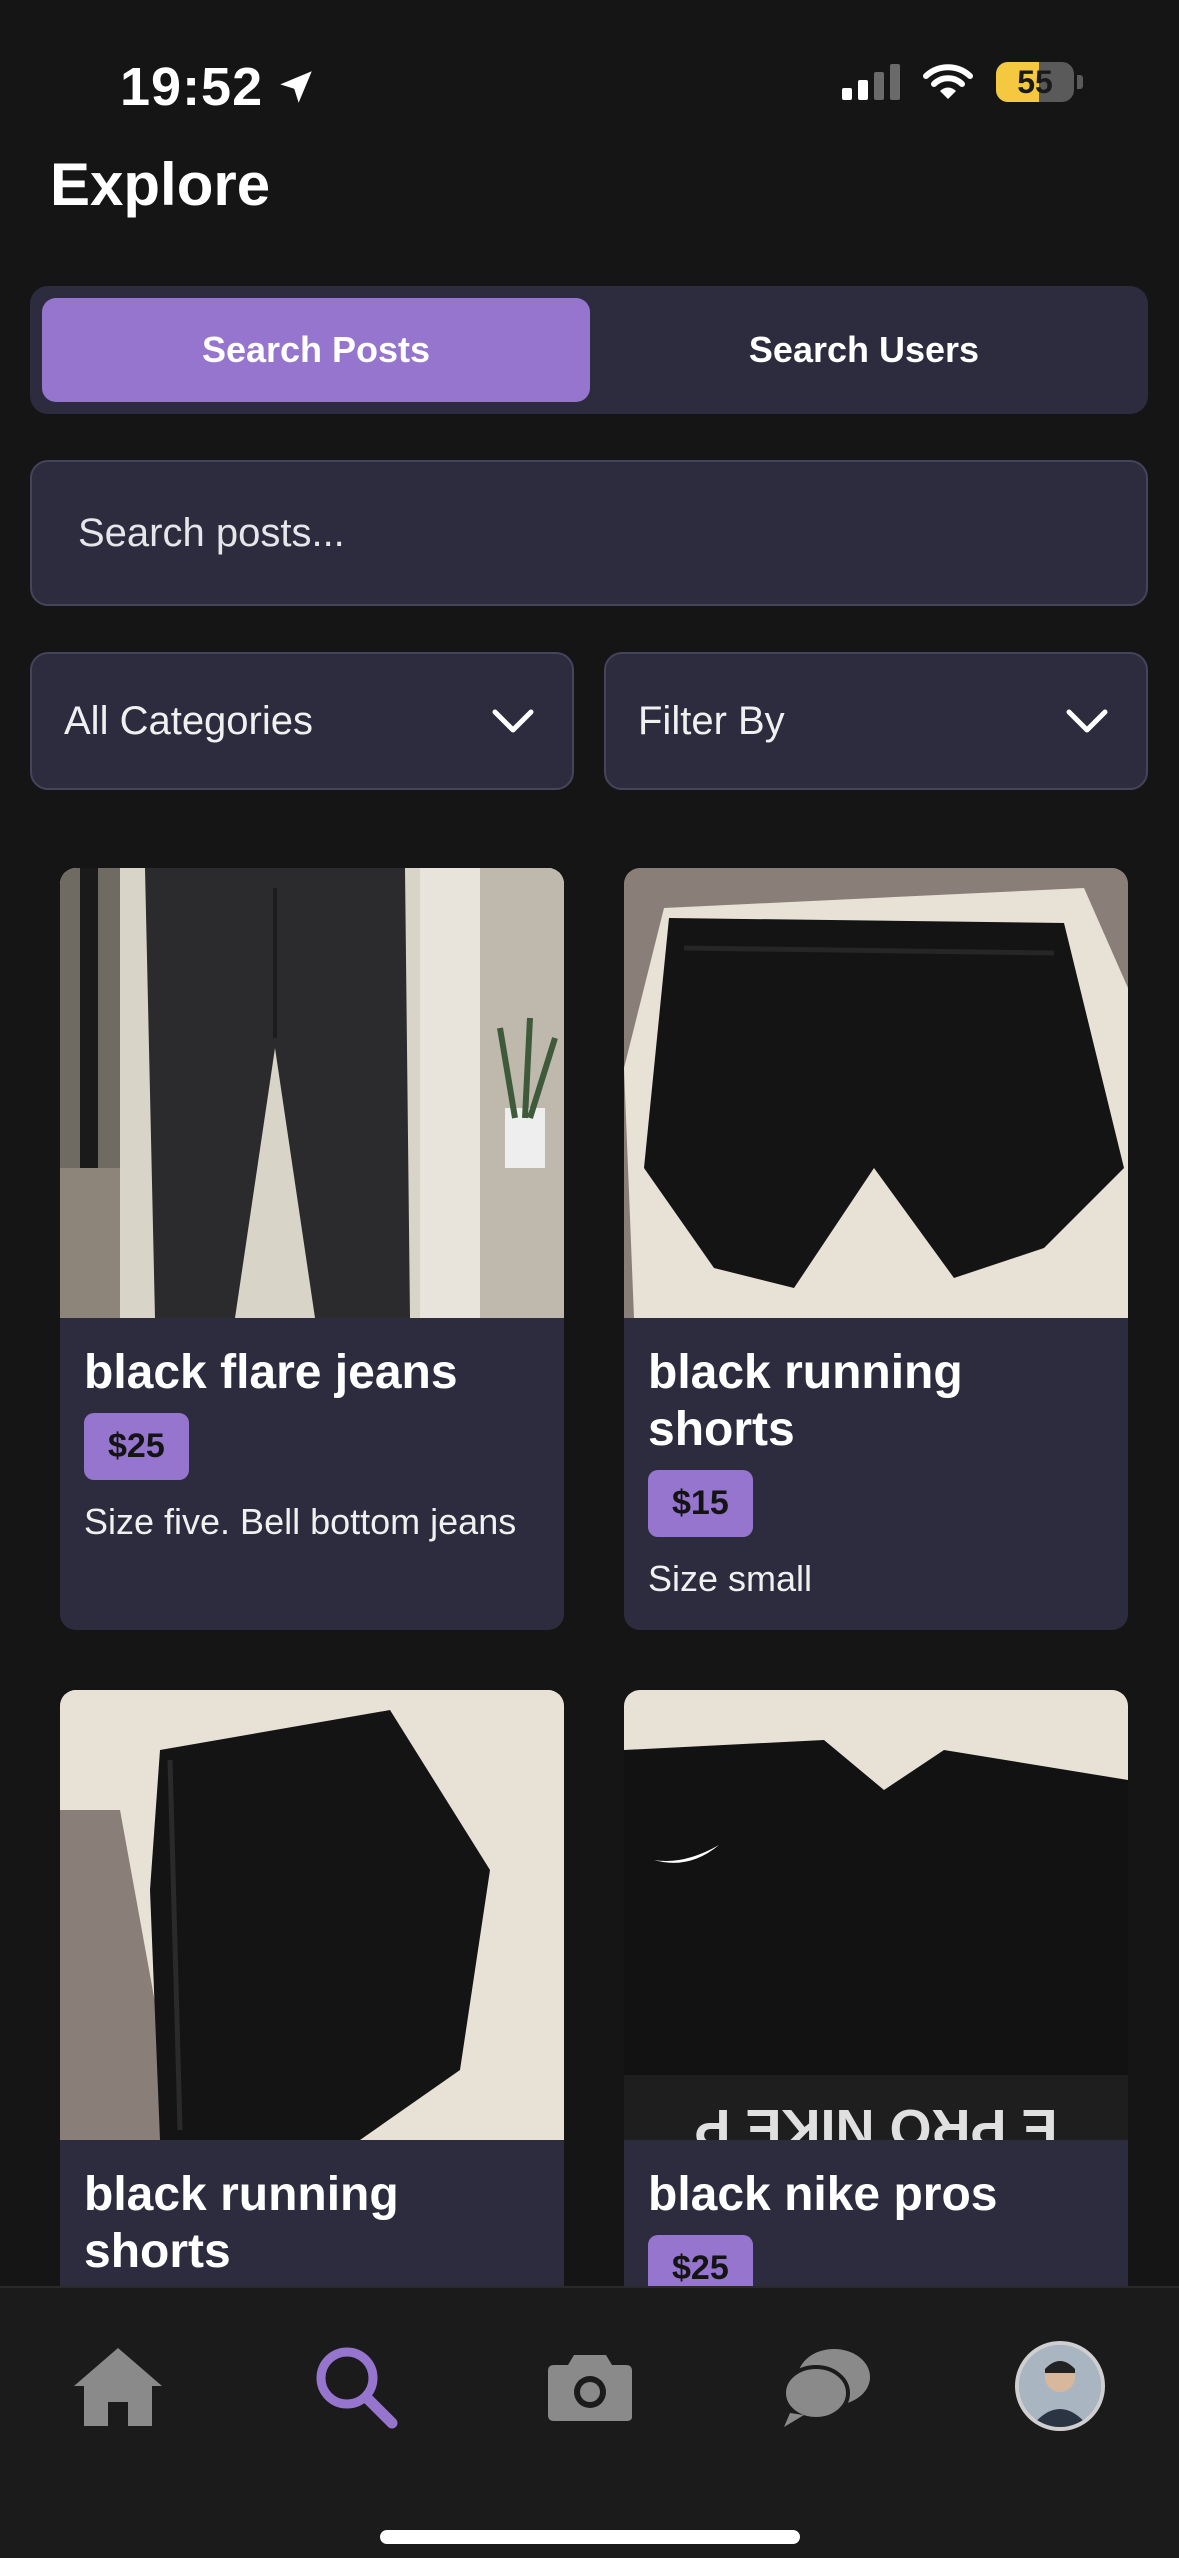  I want to click on home-indicator, so click(590, 2537).